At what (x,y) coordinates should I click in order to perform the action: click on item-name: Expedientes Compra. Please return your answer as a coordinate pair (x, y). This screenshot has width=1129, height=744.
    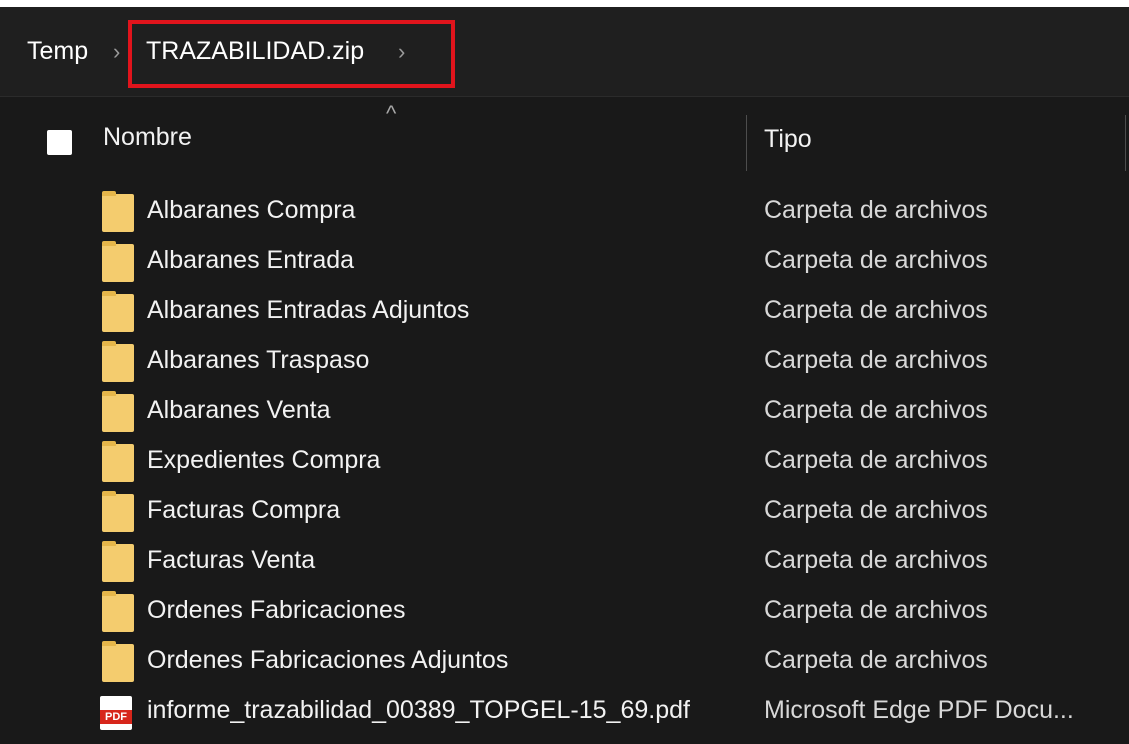
    Looking at the image, I should click on (264, 460).